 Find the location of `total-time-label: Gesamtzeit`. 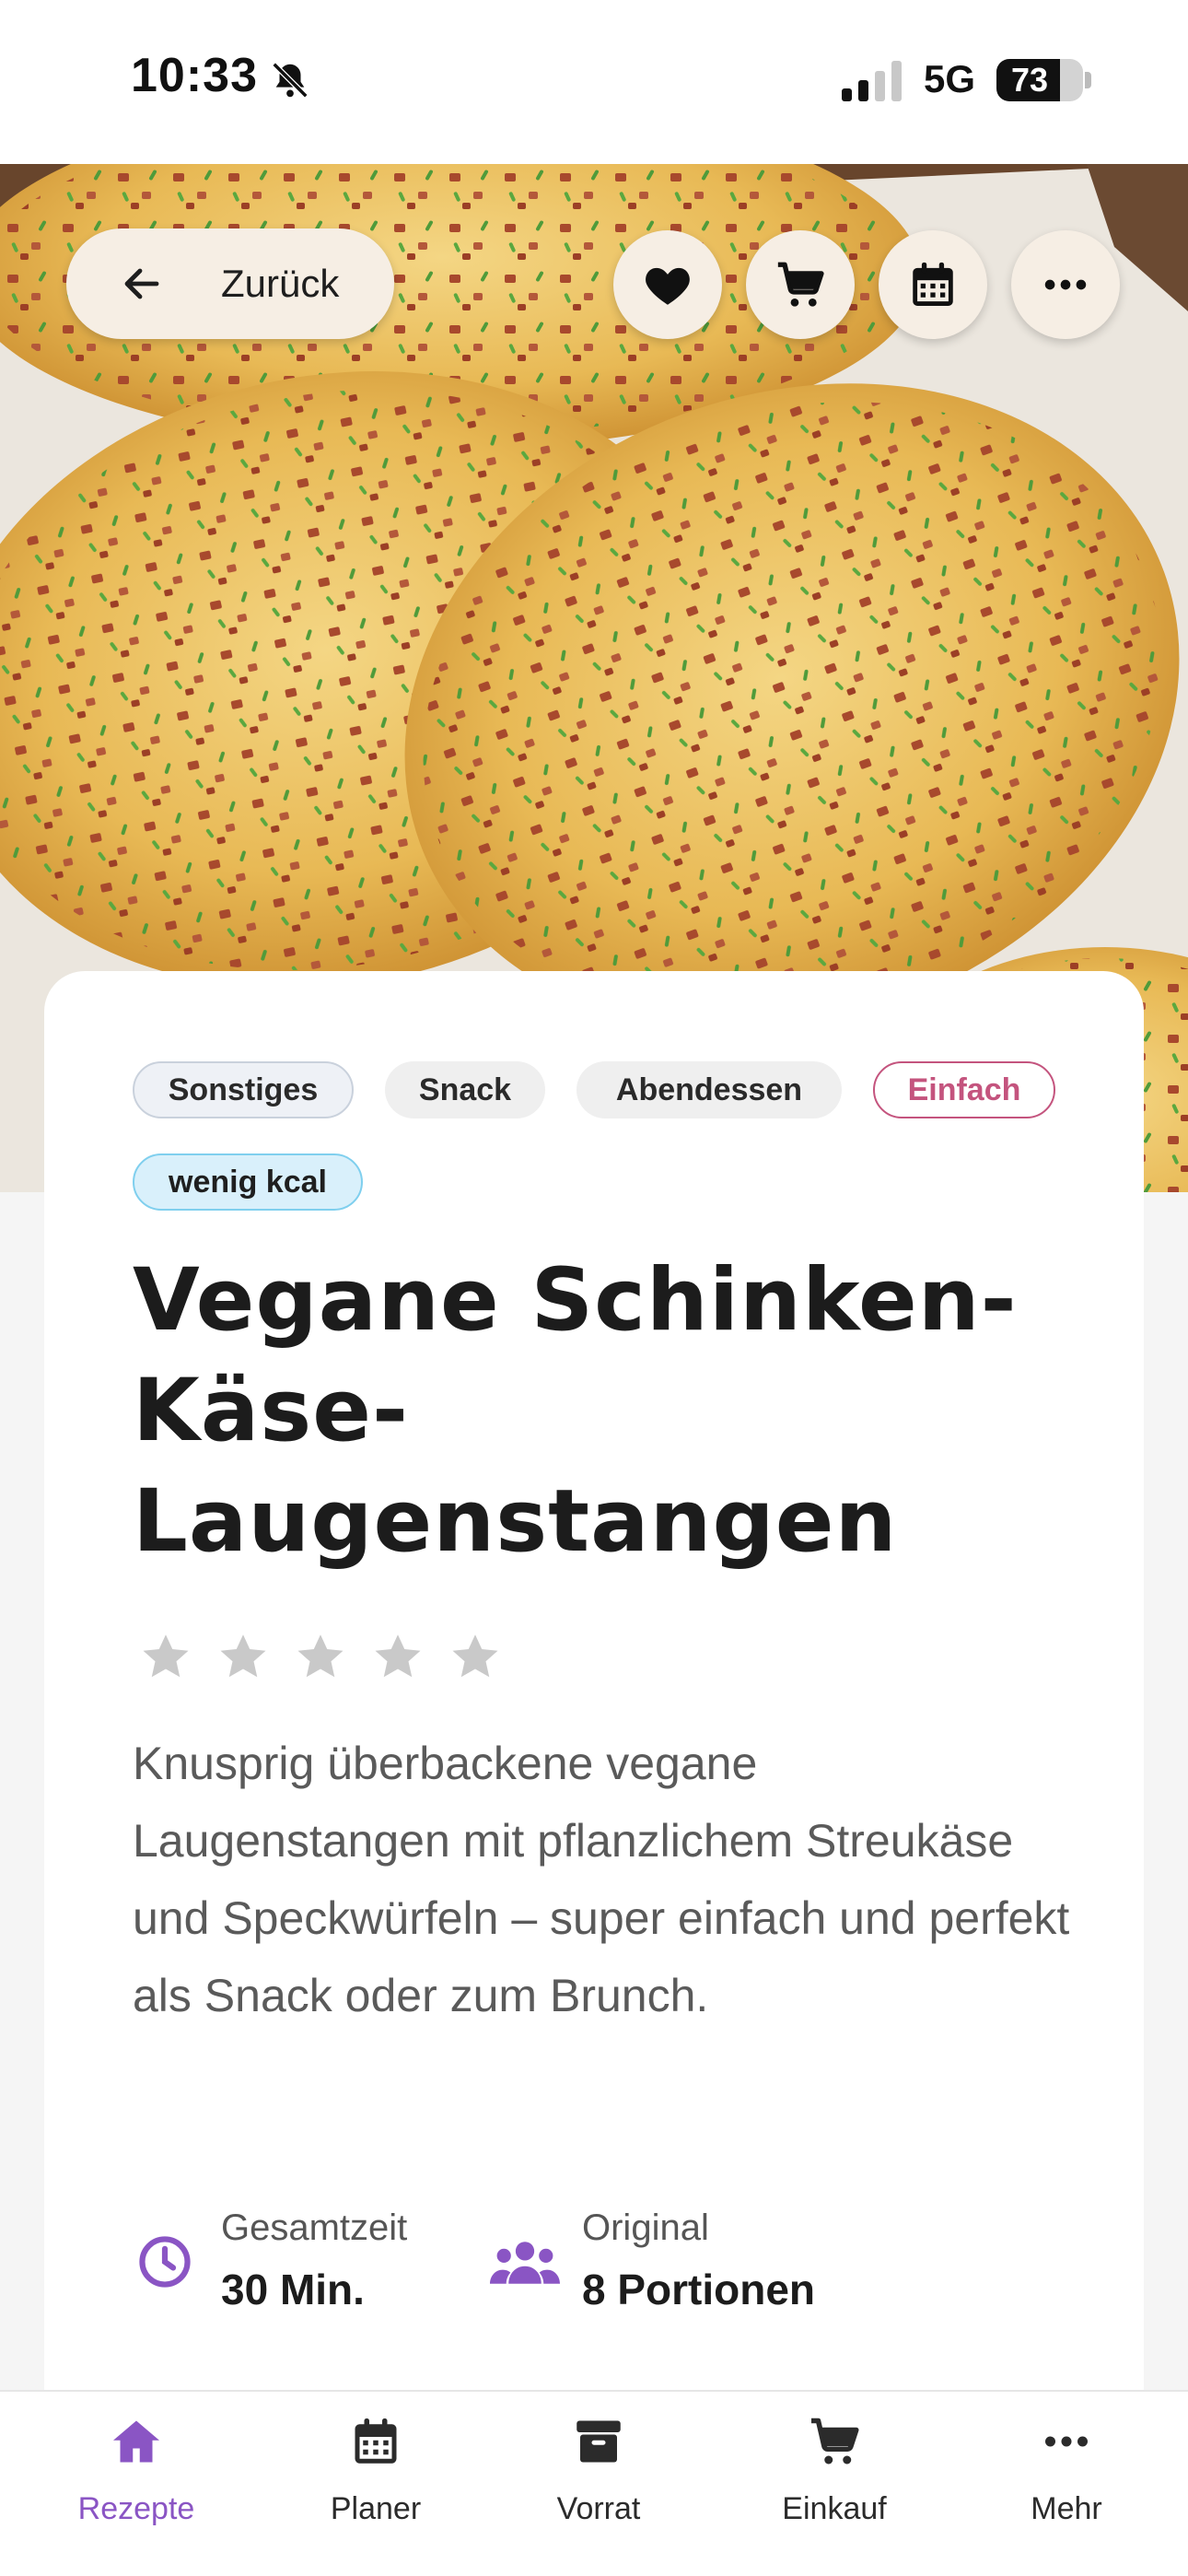

total-time-label: Gesamtzeit is located at coordinates (314, 2227).